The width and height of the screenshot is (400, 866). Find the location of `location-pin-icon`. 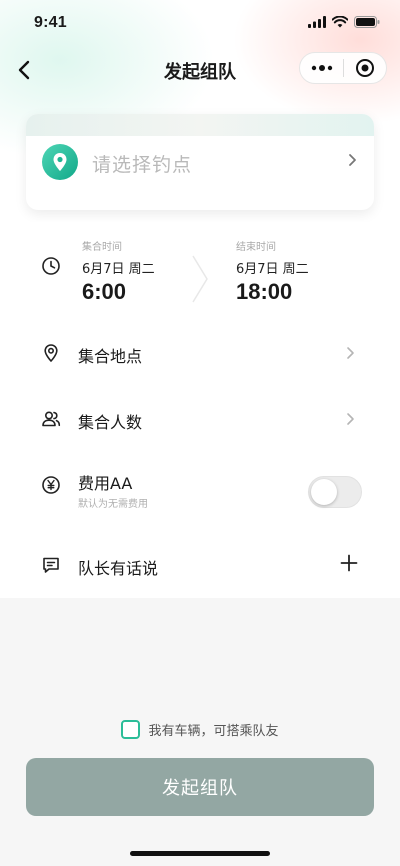

location-pin-icon is located at coordinates (60, 162).